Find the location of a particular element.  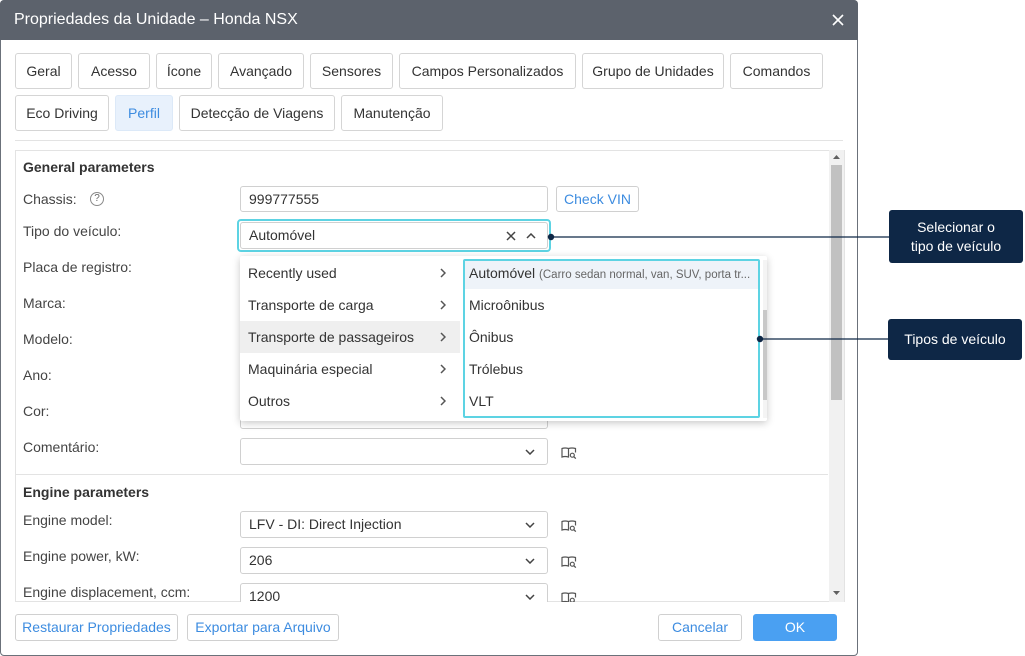

dropdown-scrollbar is located at coordinates (765, 339).